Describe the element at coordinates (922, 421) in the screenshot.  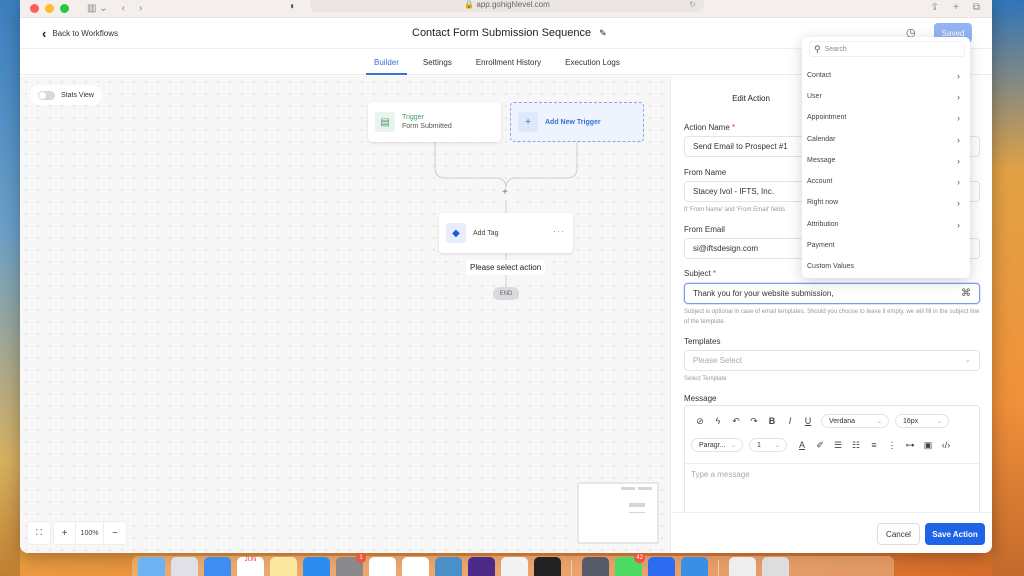
I see `font-size-select: 16px ⌄` at that location.